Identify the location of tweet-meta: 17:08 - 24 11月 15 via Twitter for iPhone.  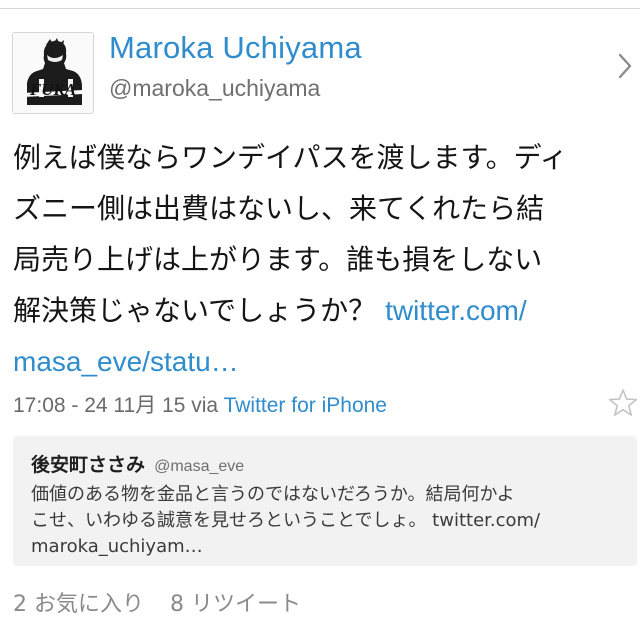
(200, 404).